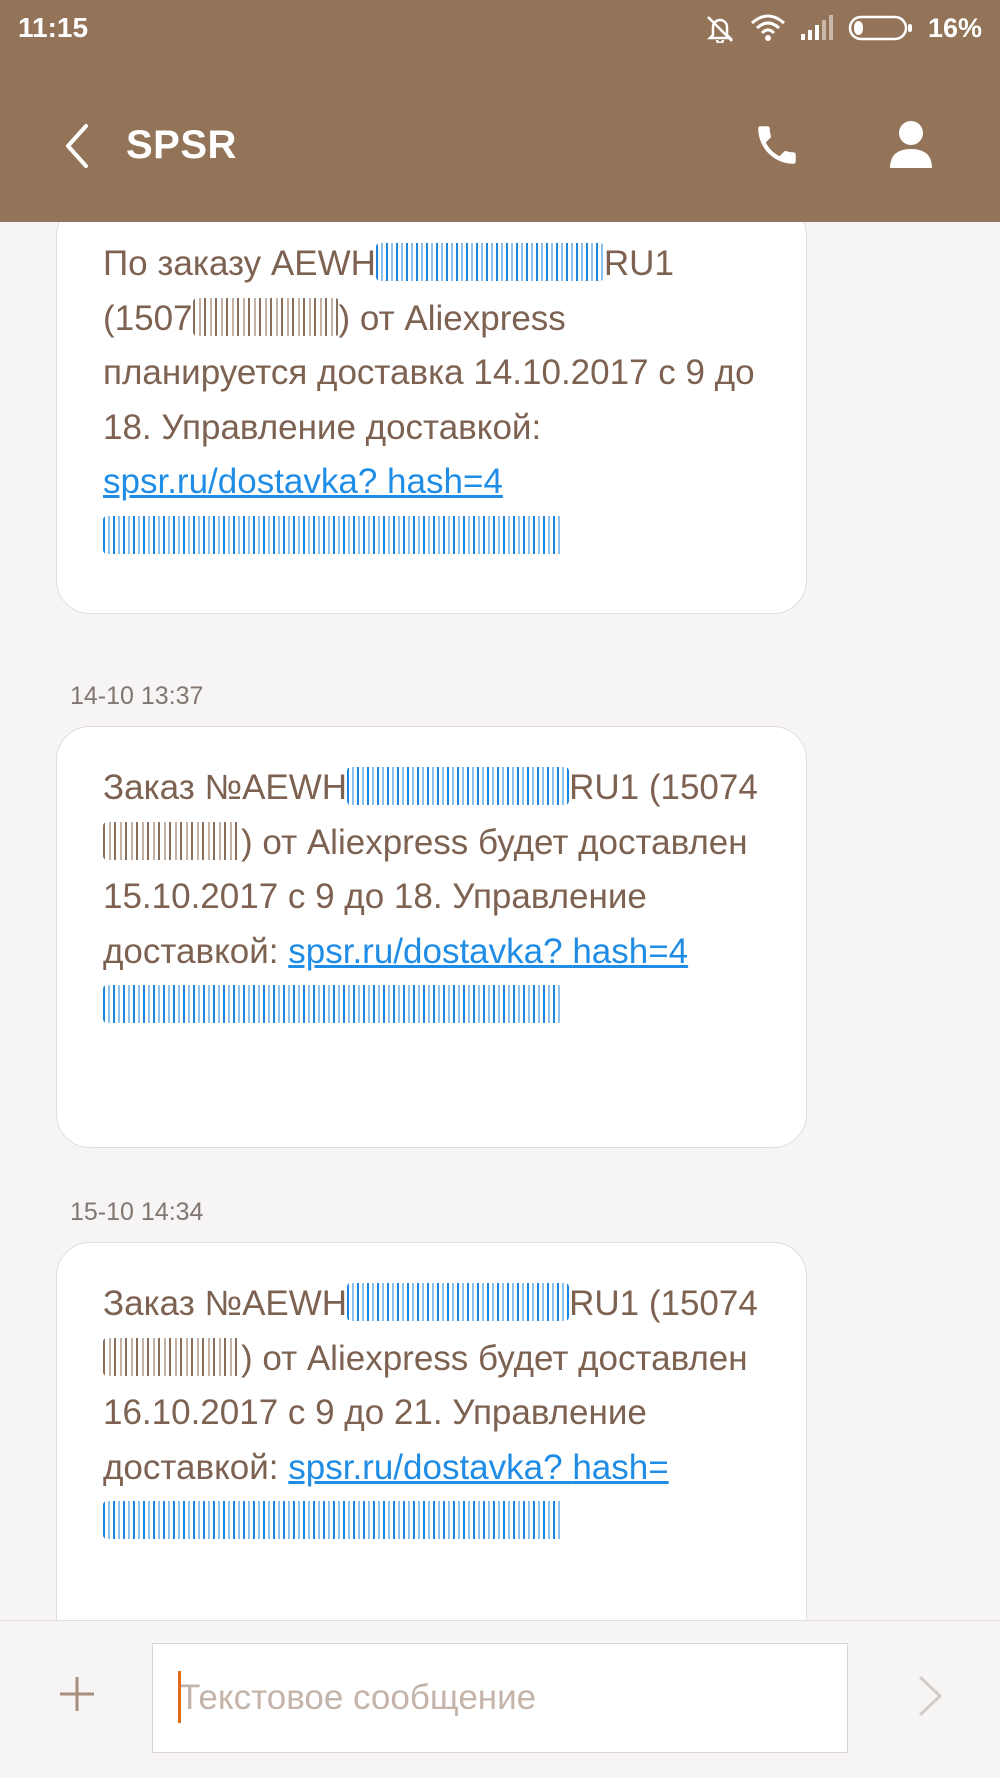  What do you see at coordinates (954, 27) in the screenshot?
I see `battery-percent: 16%` at bounding box center [954, 27].